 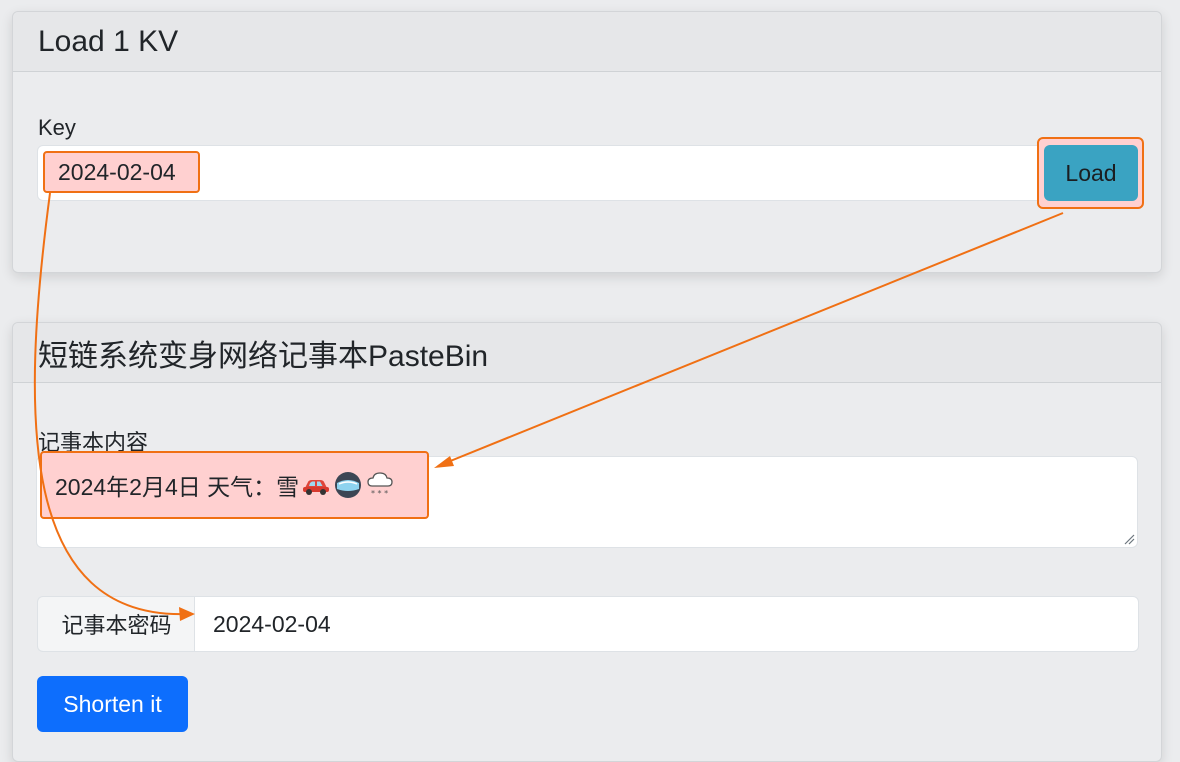 I want to click on resize-handle-icon, so click(x=1129, y=539).